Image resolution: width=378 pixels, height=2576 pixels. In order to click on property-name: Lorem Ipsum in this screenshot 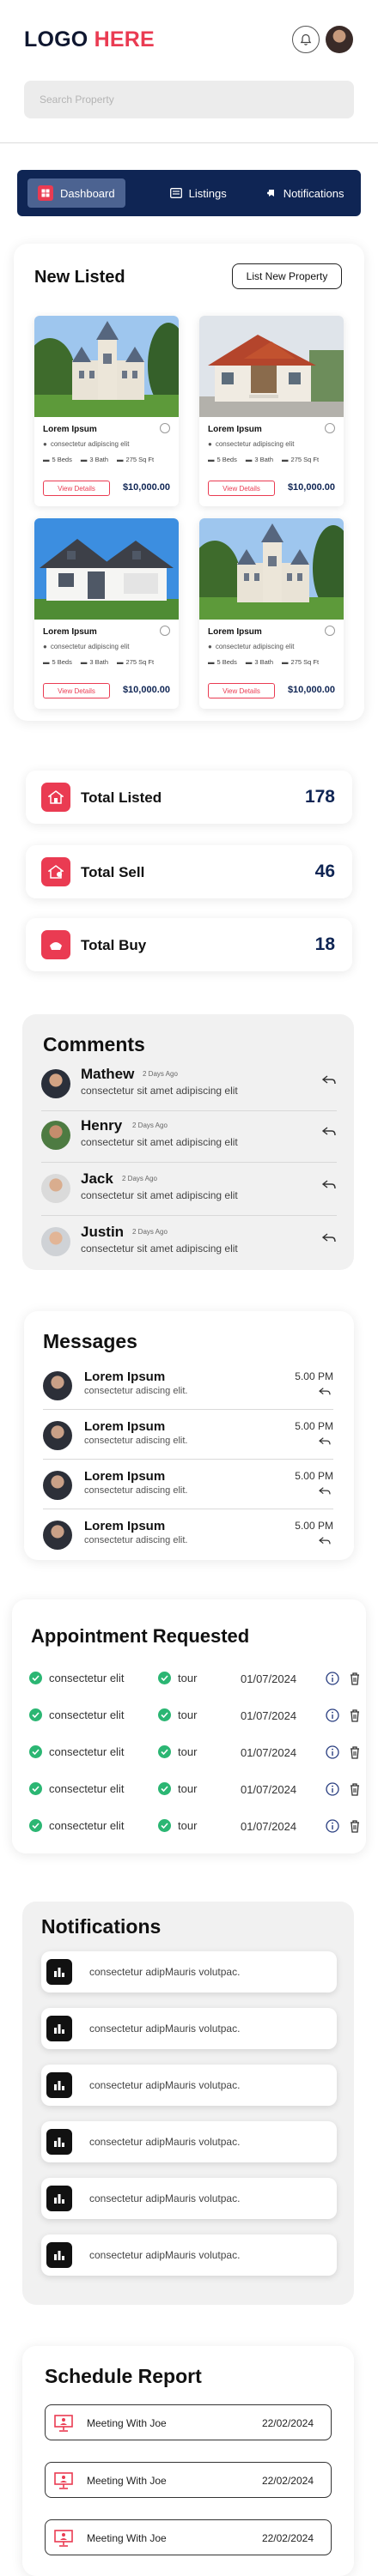, I will do `click(235, 429)`.